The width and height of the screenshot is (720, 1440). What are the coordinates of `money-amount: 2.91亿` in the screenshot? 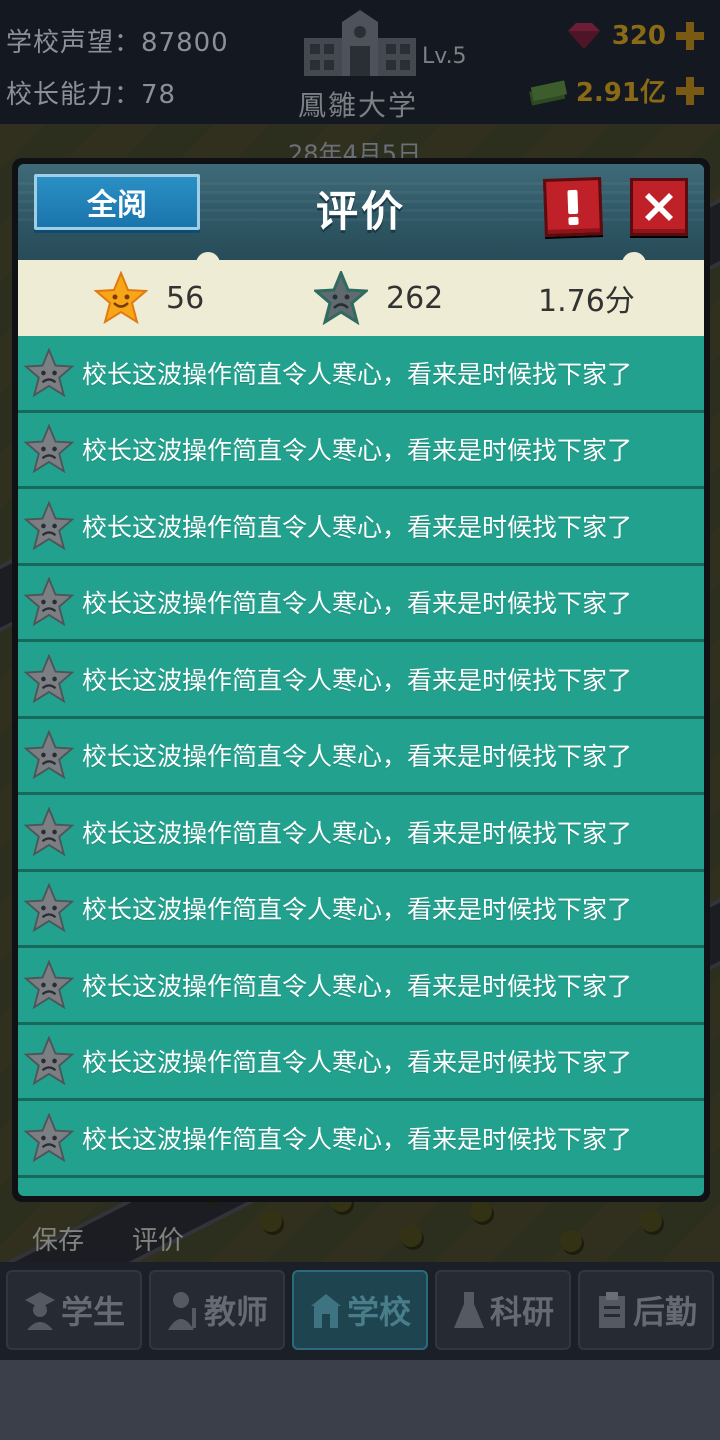 It's located at (620, 93).